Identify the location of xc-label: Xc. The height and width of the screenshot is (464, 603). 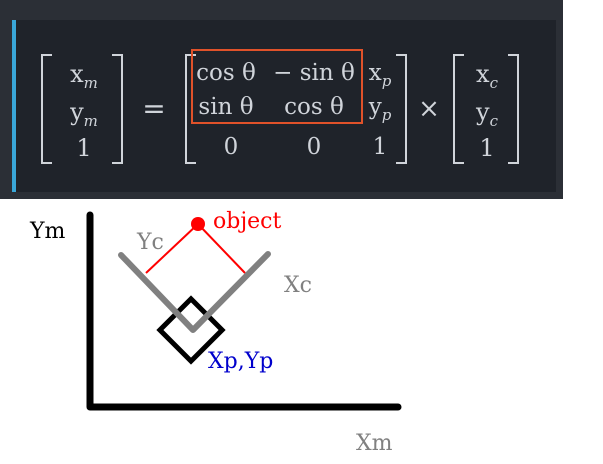
(298, 285).